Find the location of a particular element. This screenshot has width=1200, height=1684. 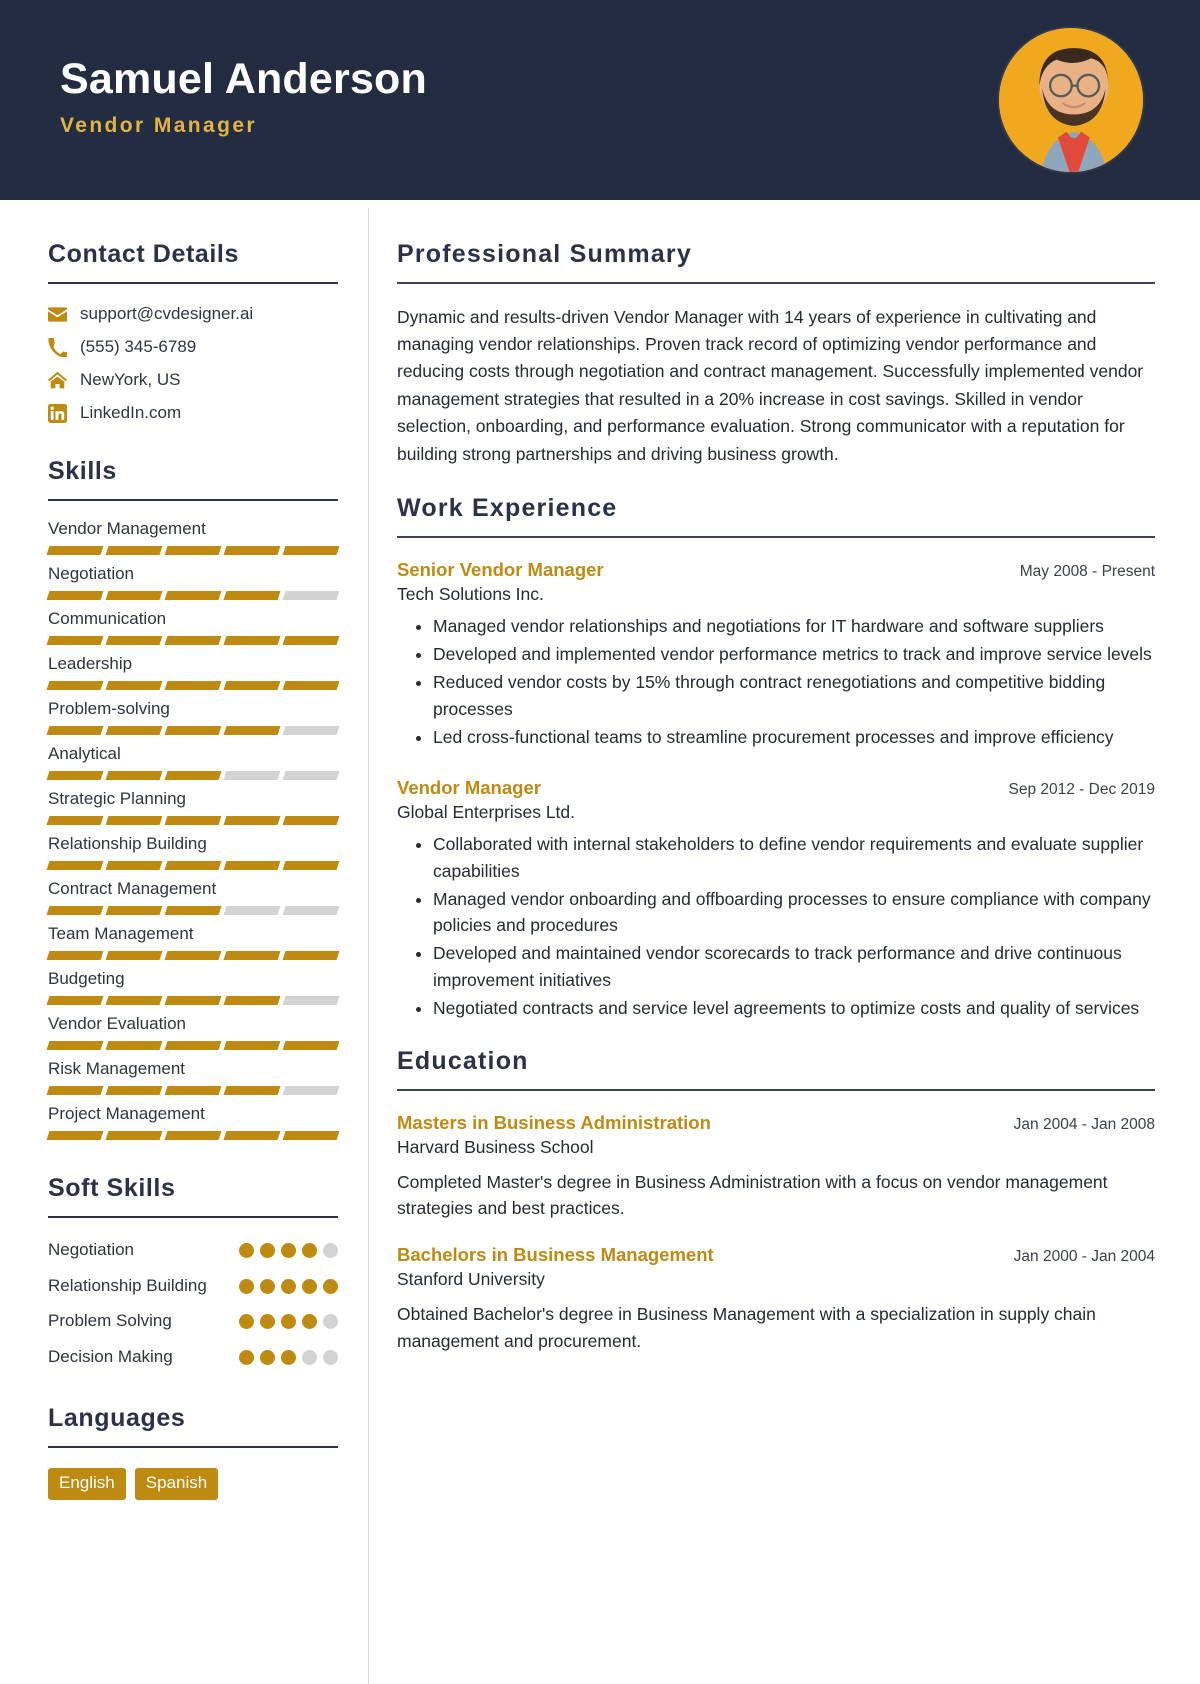

candidate-name: Samuel Anderson is located at coordinates (243, 79).